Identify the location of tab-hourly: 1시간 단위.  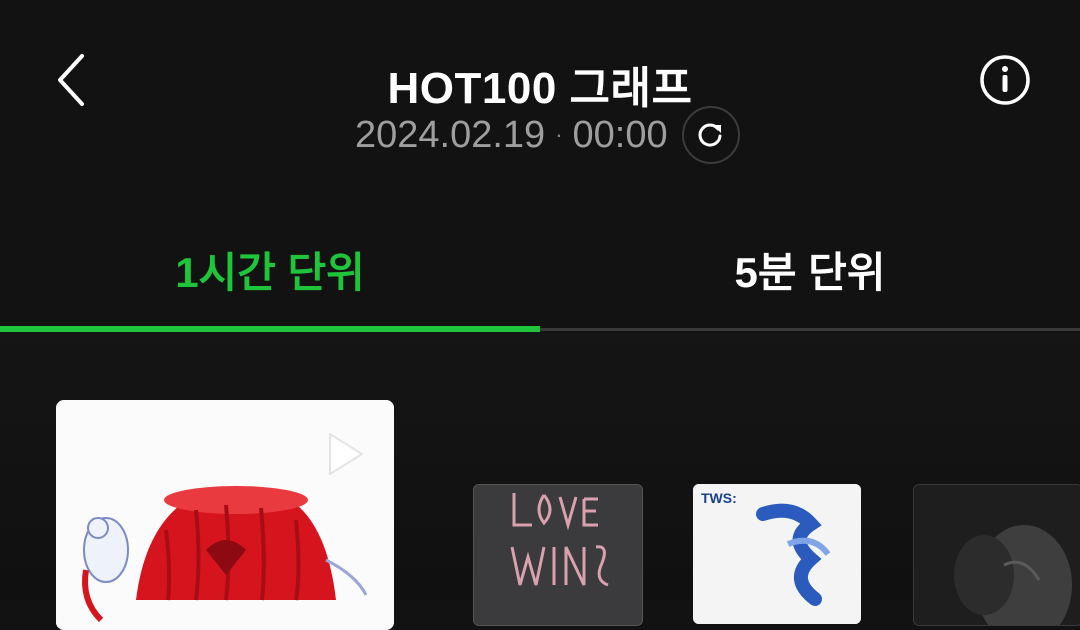
(270, 269).